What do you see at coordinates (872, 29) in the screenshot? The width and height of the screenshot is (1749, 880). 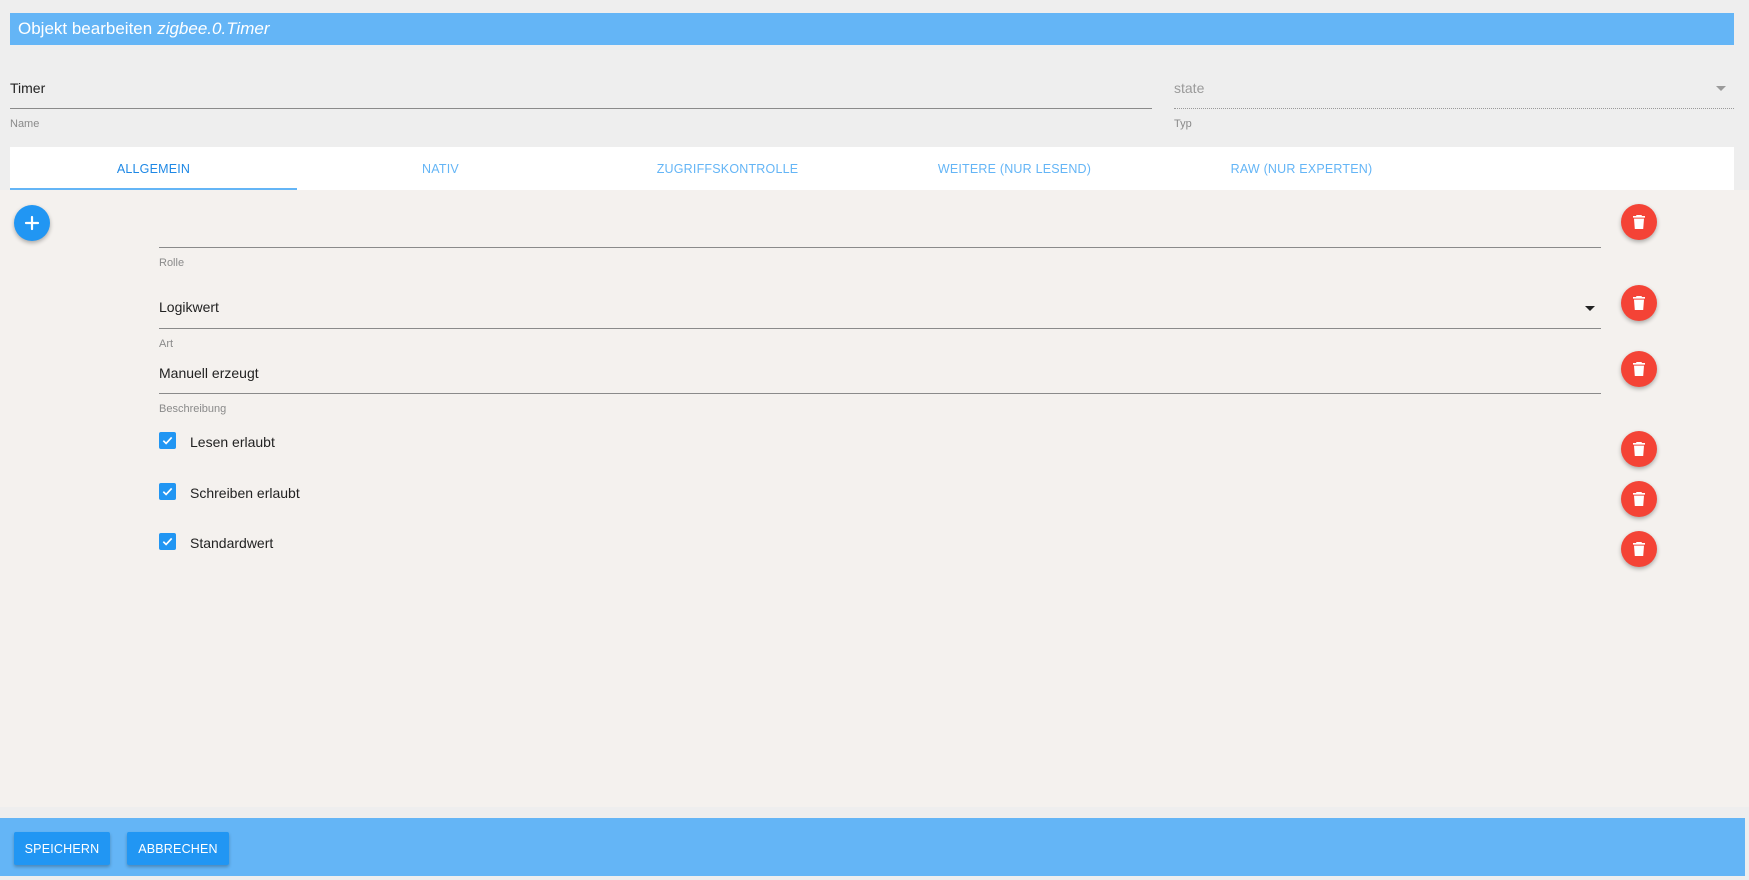 I see `dialog-title: Objekt bearbeiten zigbee.0.Timer` at bounding box center [872, 29].